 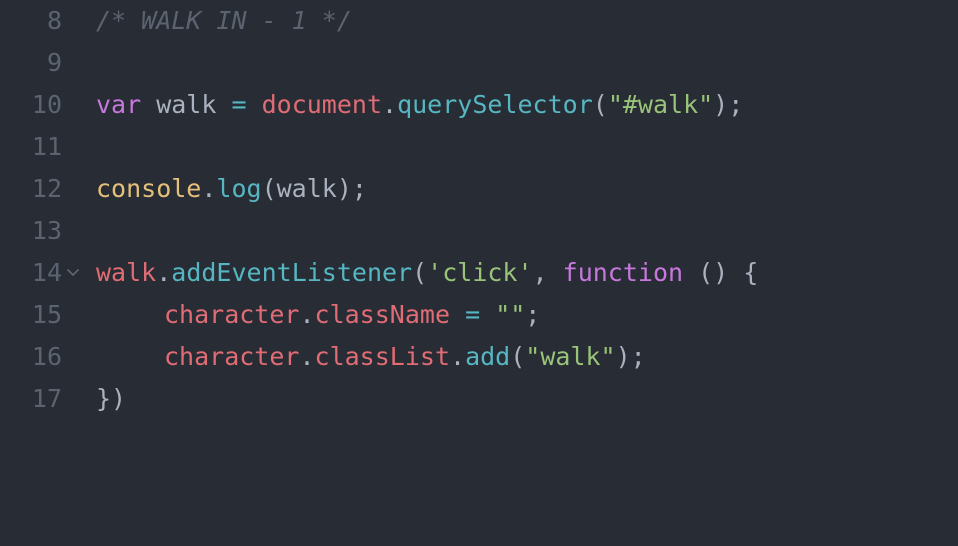 I want to click on line-number: 10, so click(x=46, y=104).